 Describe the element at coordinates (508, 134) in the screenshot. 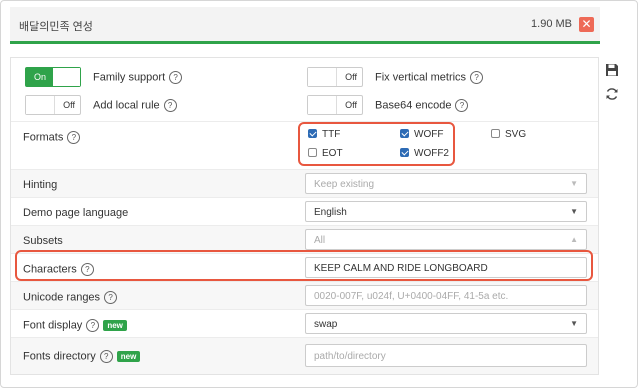

I see `format-svg-checkbox: SVG` at that location.